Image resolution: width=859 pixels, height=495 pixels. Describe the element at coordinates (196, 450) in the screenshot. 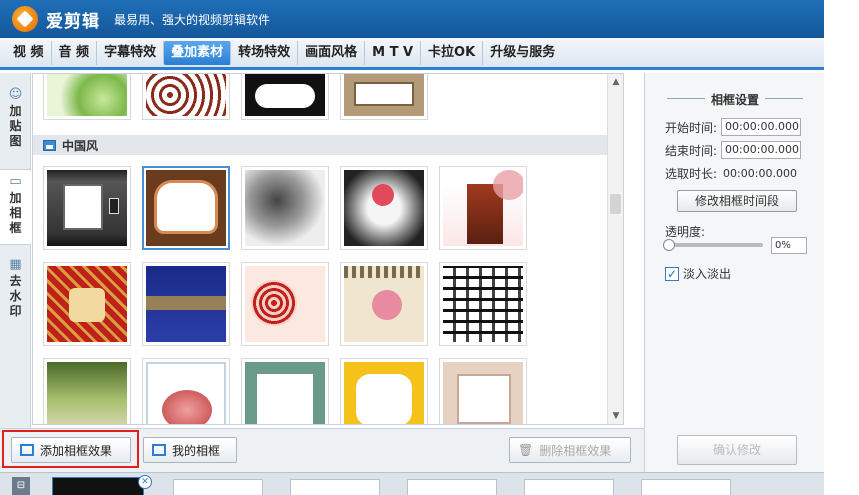

I see `my-frames-label: 我的相框` at that location.